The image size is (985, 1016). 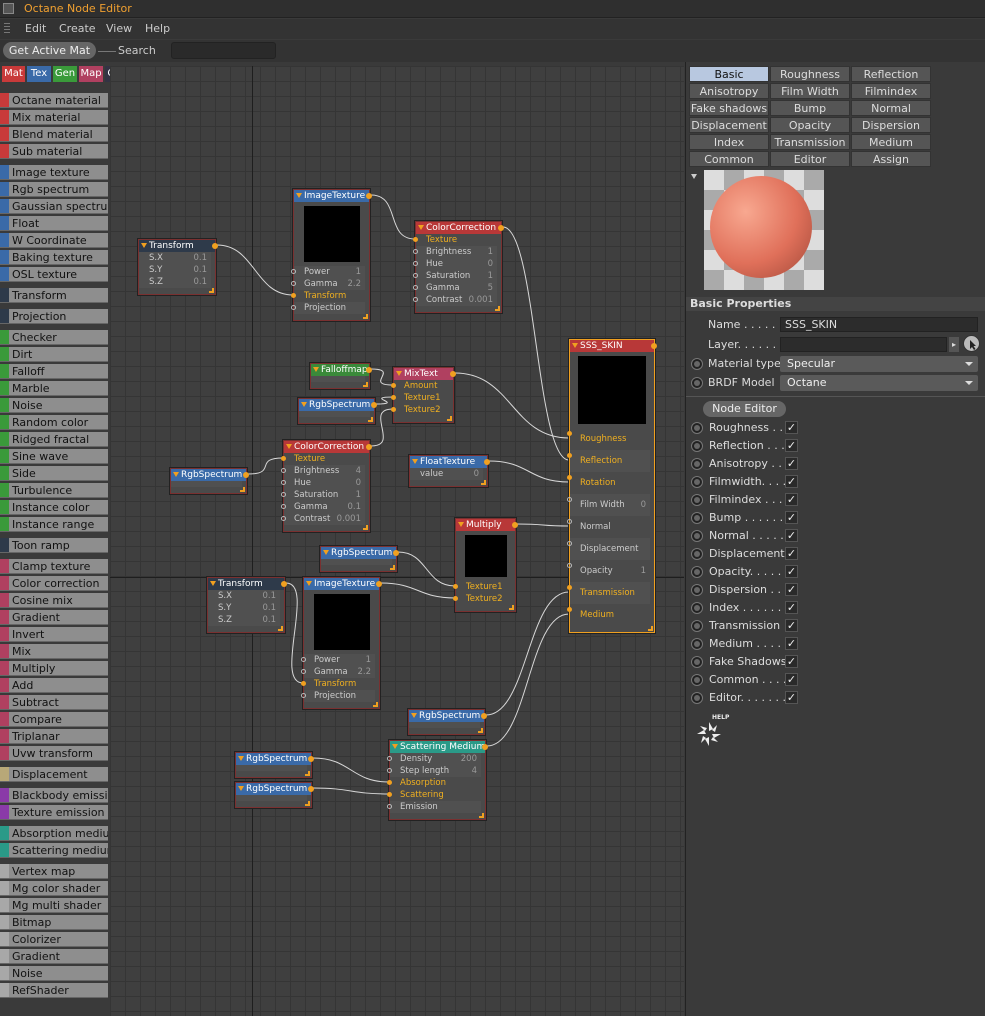 What do you see at coordinates (54, 151) in the screenshot?
I see `palette-item: Sub material` at bounding box center [54, 151].